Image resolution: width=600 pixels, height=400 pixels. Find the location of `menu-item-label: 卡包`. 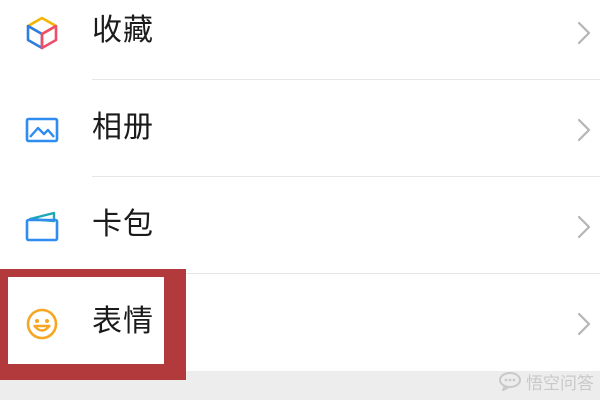

menu-item-label: 卡包 is located at coordinates (123, 224).